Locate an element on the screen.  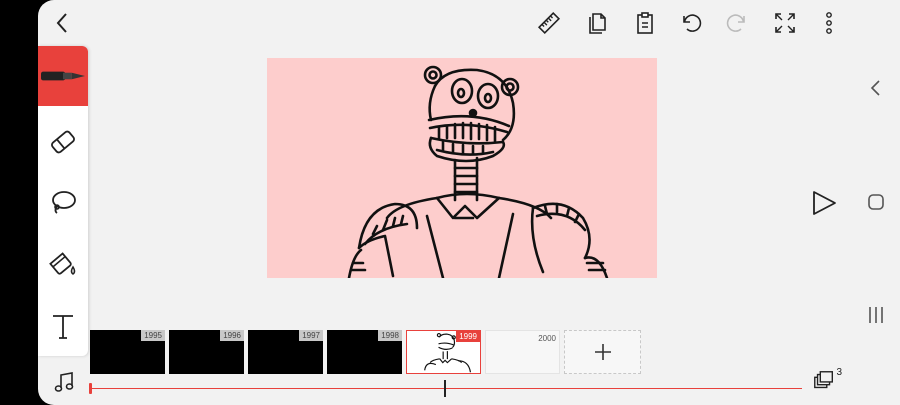
more-vert-icon is located at coordinates (829, 23).